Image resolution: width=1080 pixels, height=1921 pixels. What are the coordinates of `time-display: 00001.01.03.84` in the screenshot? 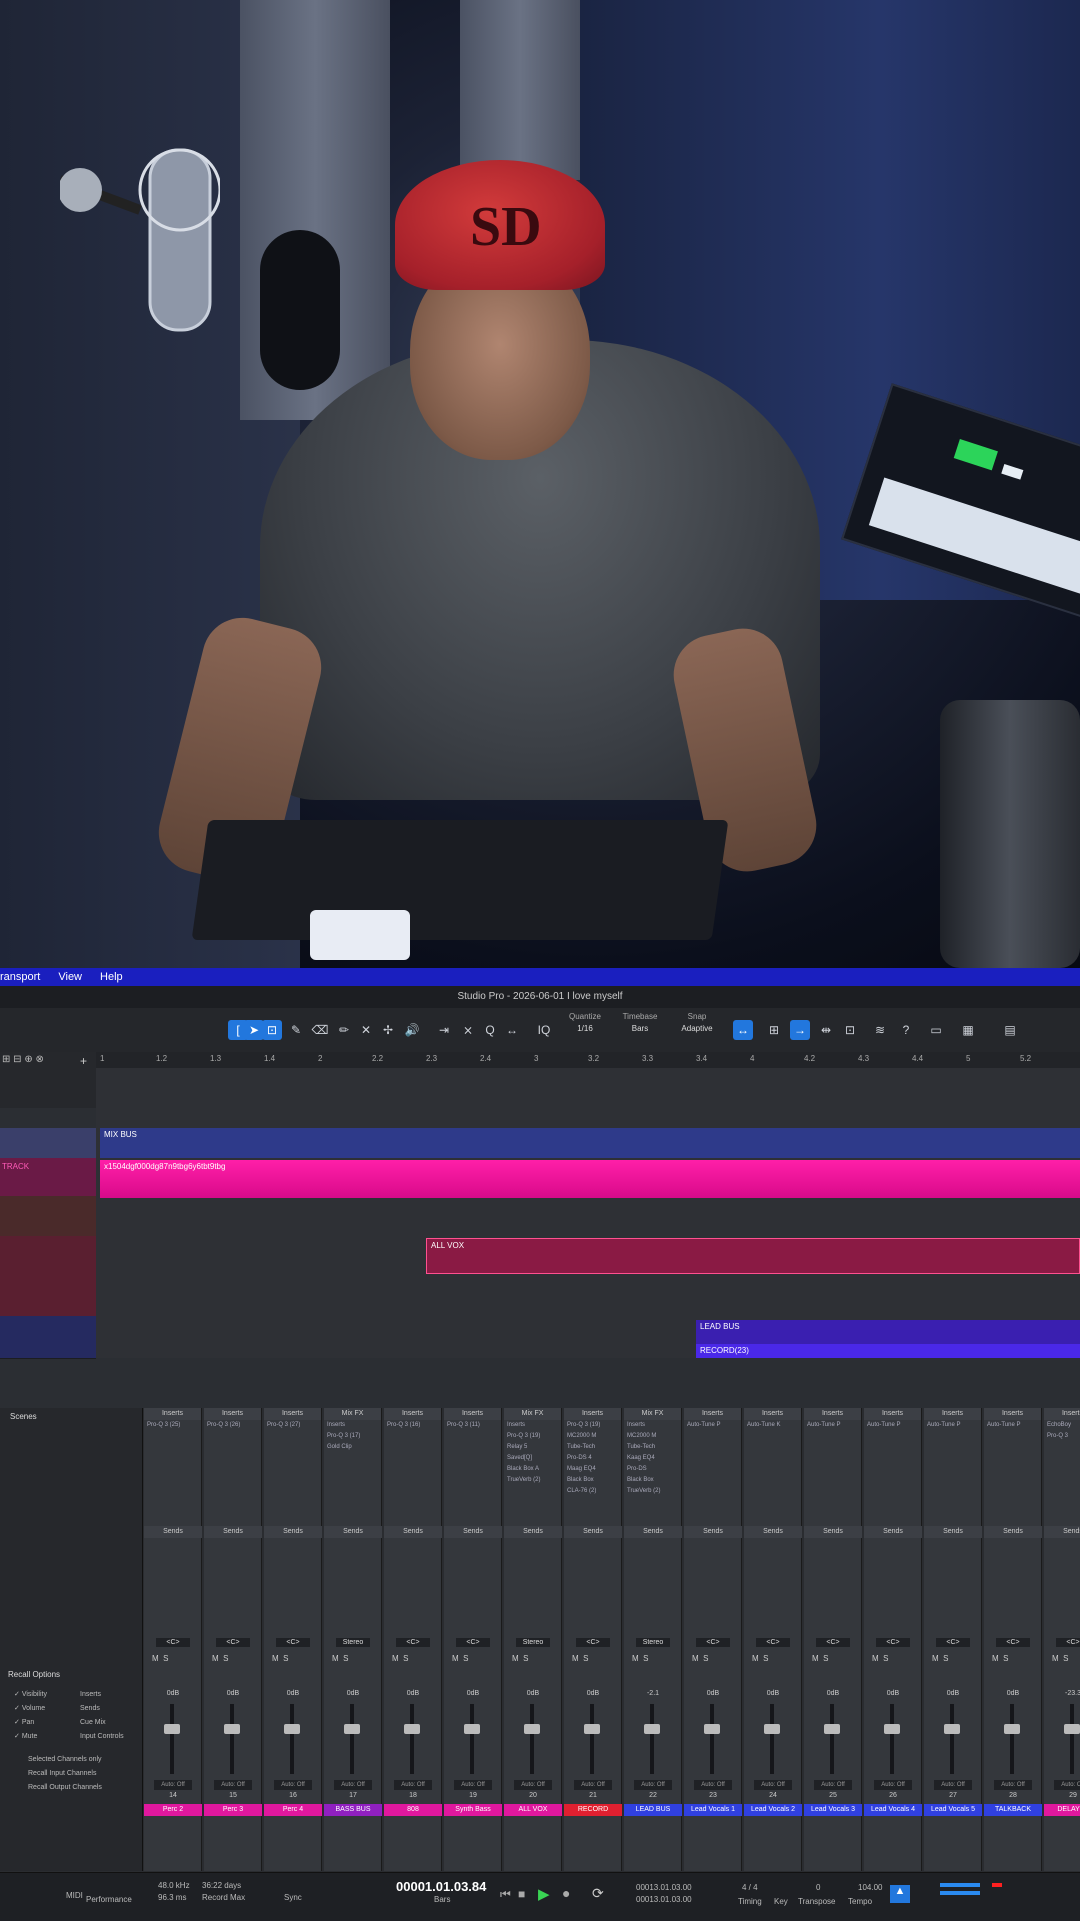 It's located at (441, 1886).